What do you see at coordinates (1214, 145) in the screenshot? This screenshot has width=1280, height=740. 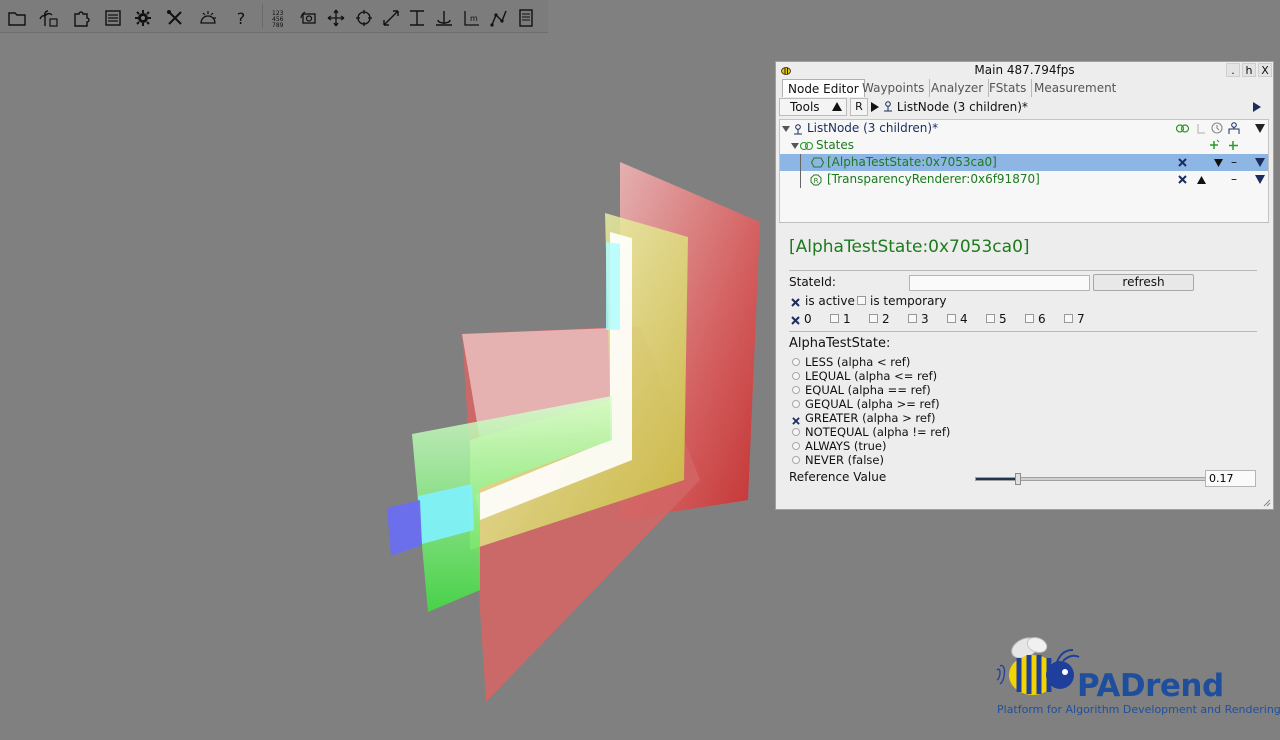 I see `add-state-special-icon` at bounding box center [1214, 145].